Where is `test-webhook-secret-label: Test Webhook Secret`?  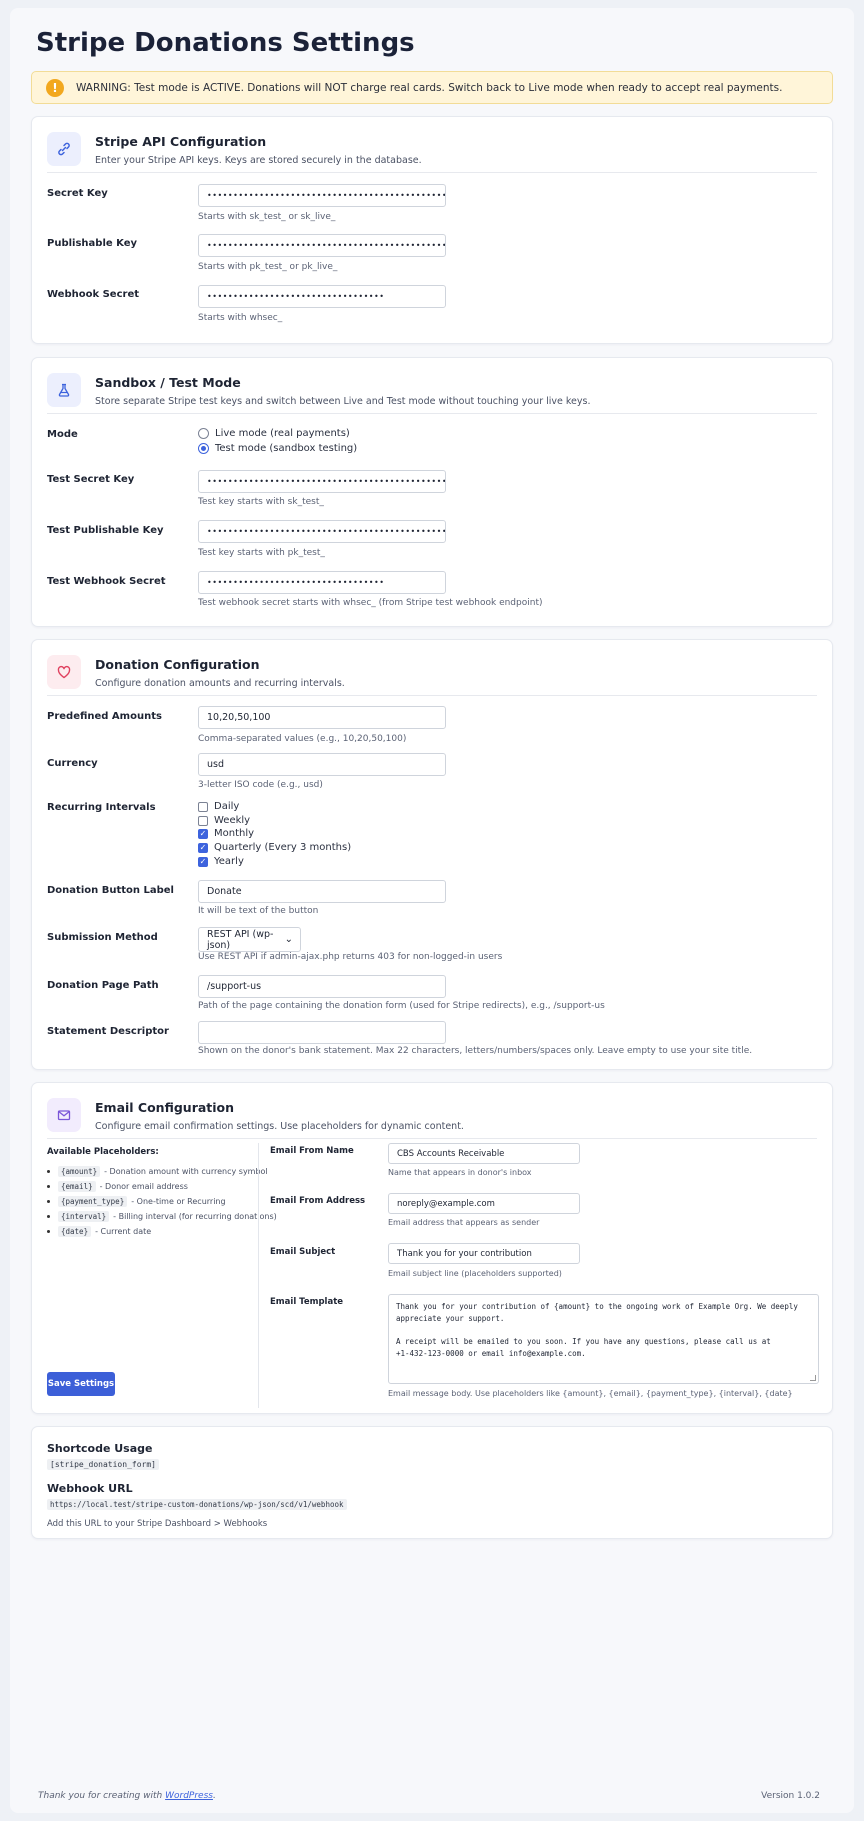
test-webhook-secret-label: Test Webhook Secret is located at coordinates (106, 581).